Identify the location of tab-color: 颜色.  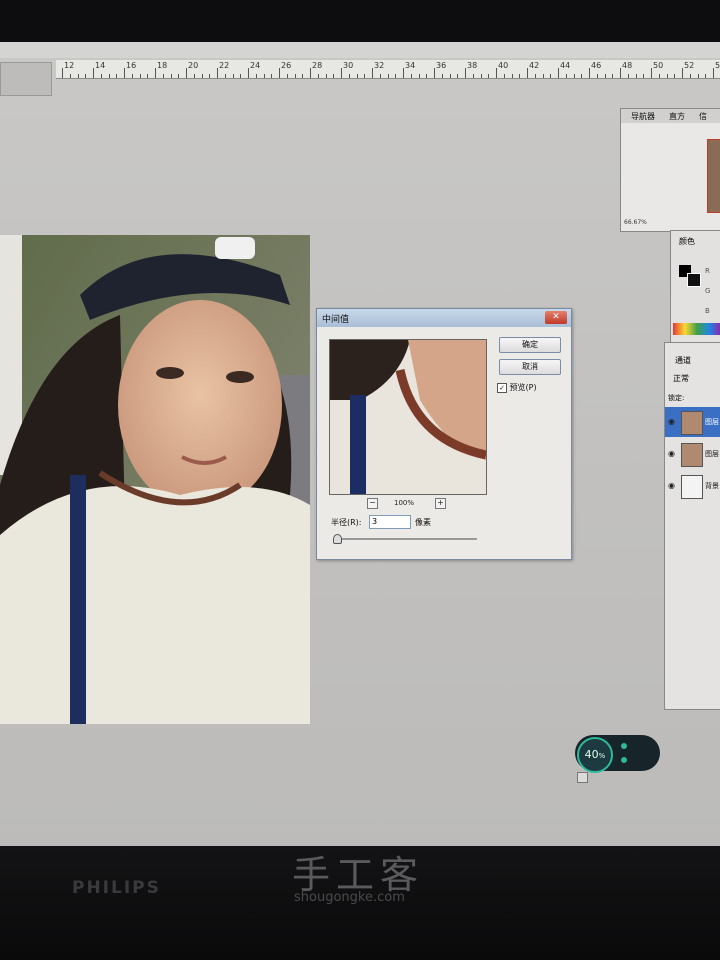
(687, 241).